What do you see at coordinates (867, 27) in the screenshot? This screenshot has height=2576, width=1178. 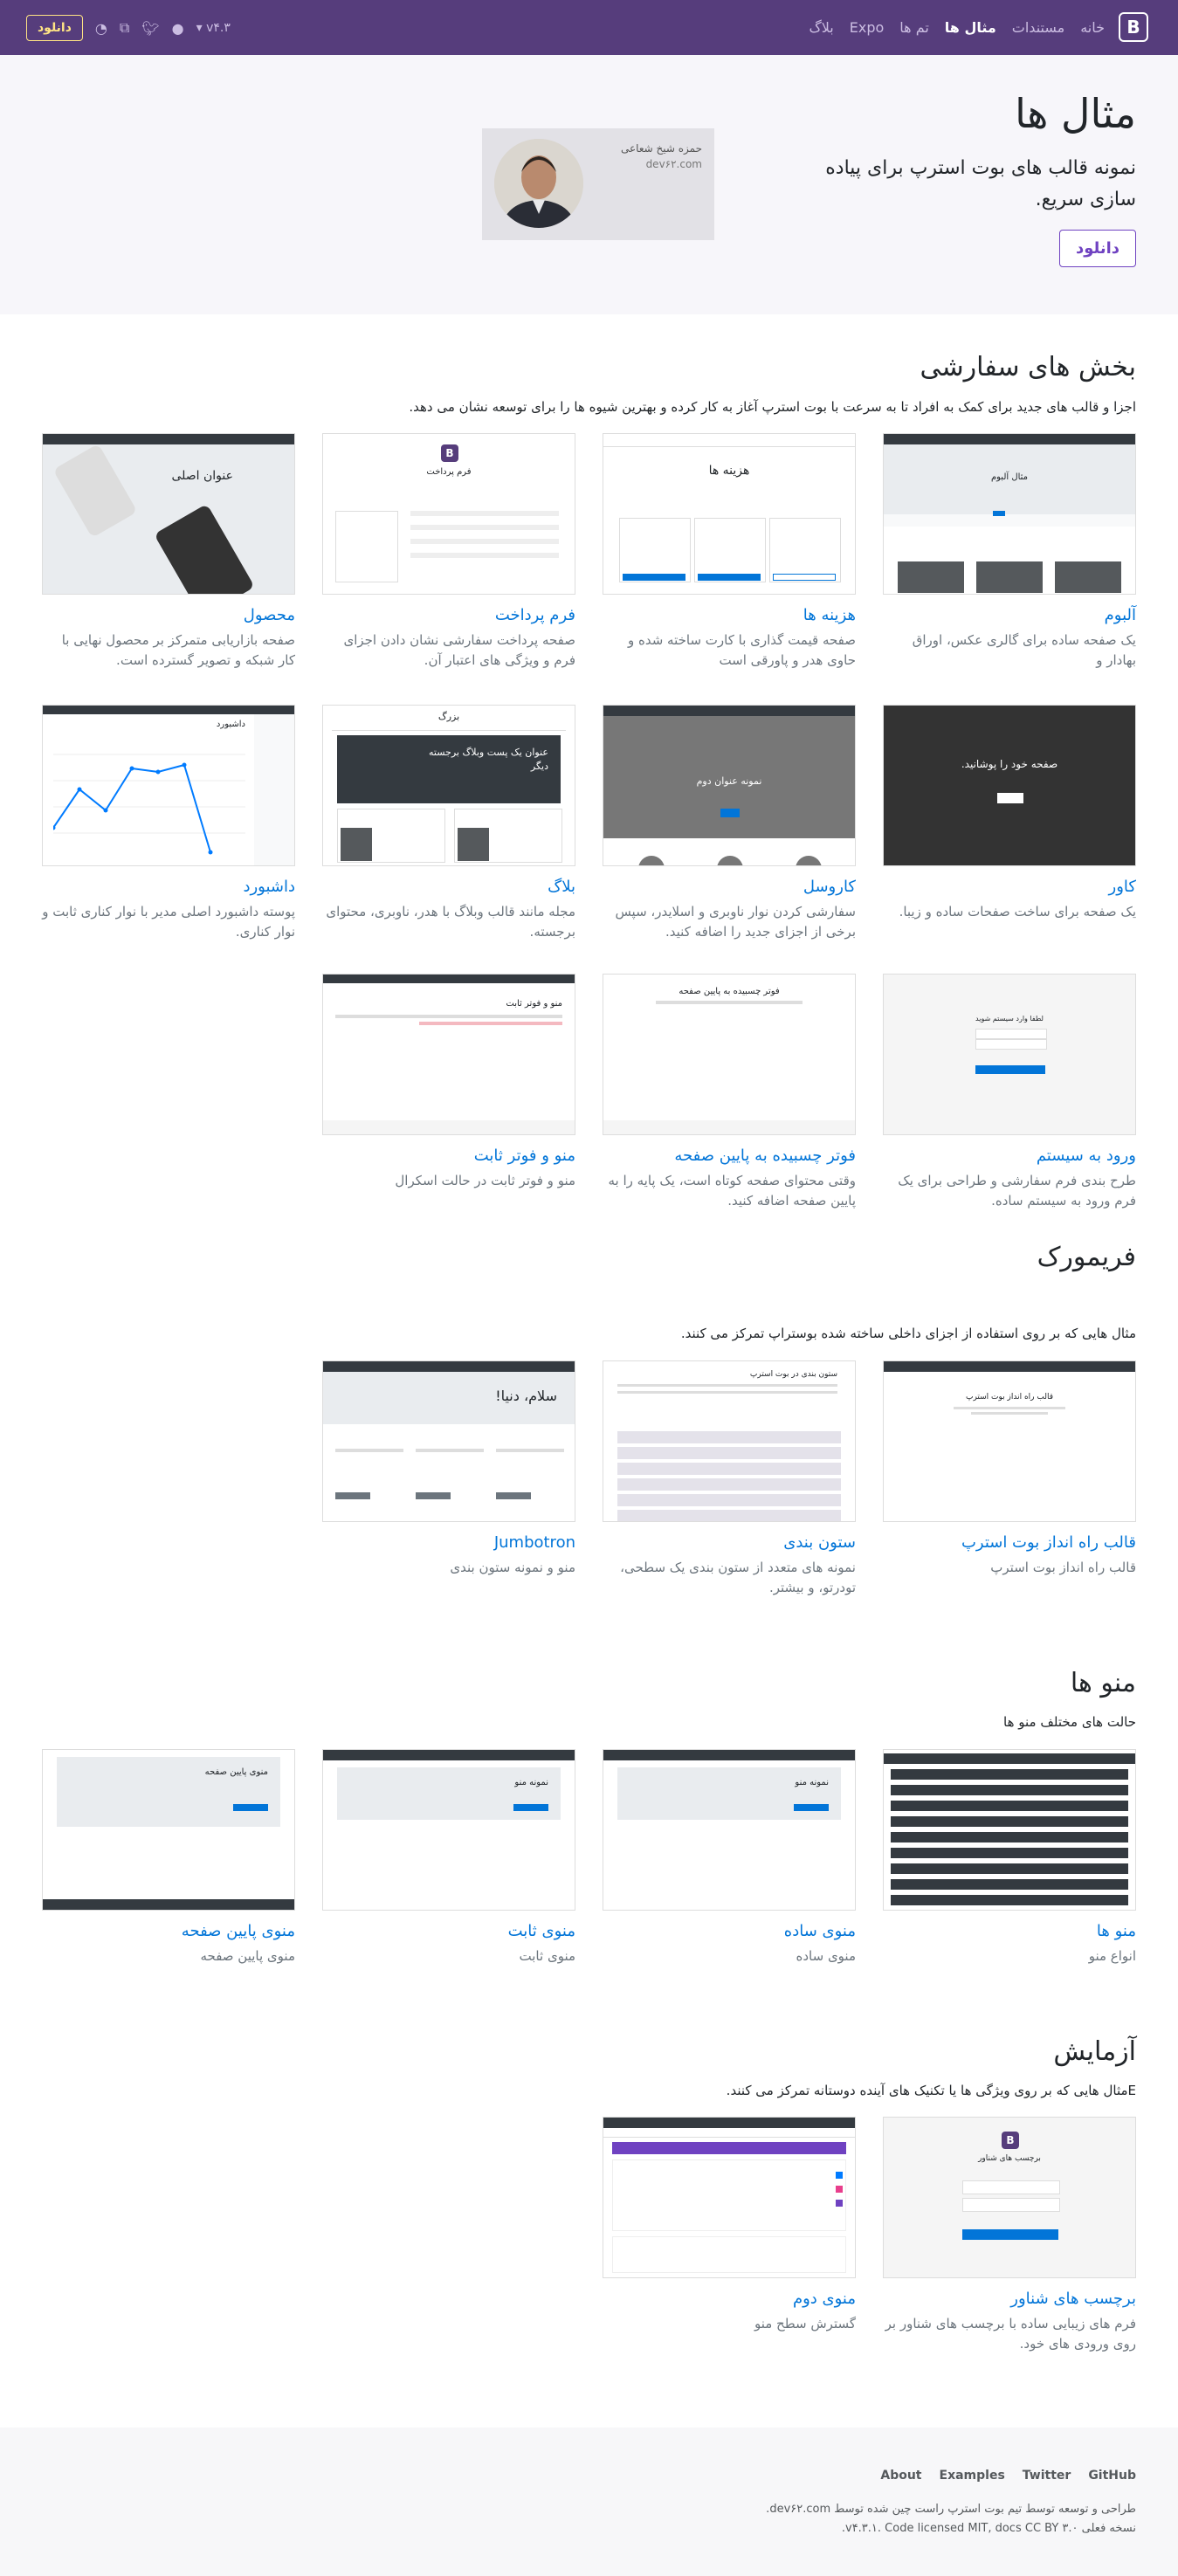 I see `nav-link-expo: Expo` at bounding box center [867, 27].